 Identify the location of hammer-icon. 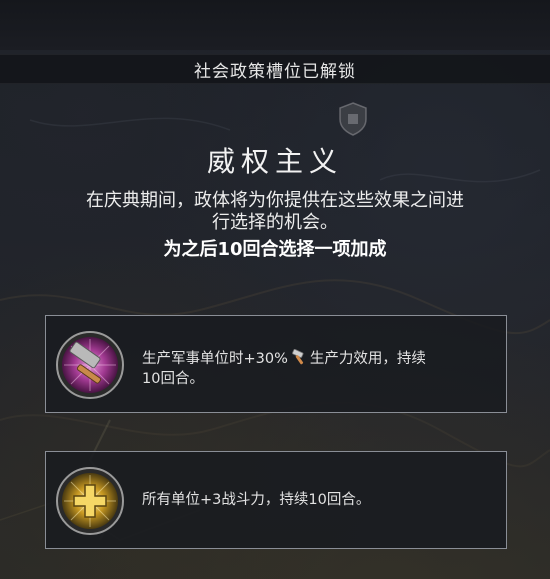
(90, 365).